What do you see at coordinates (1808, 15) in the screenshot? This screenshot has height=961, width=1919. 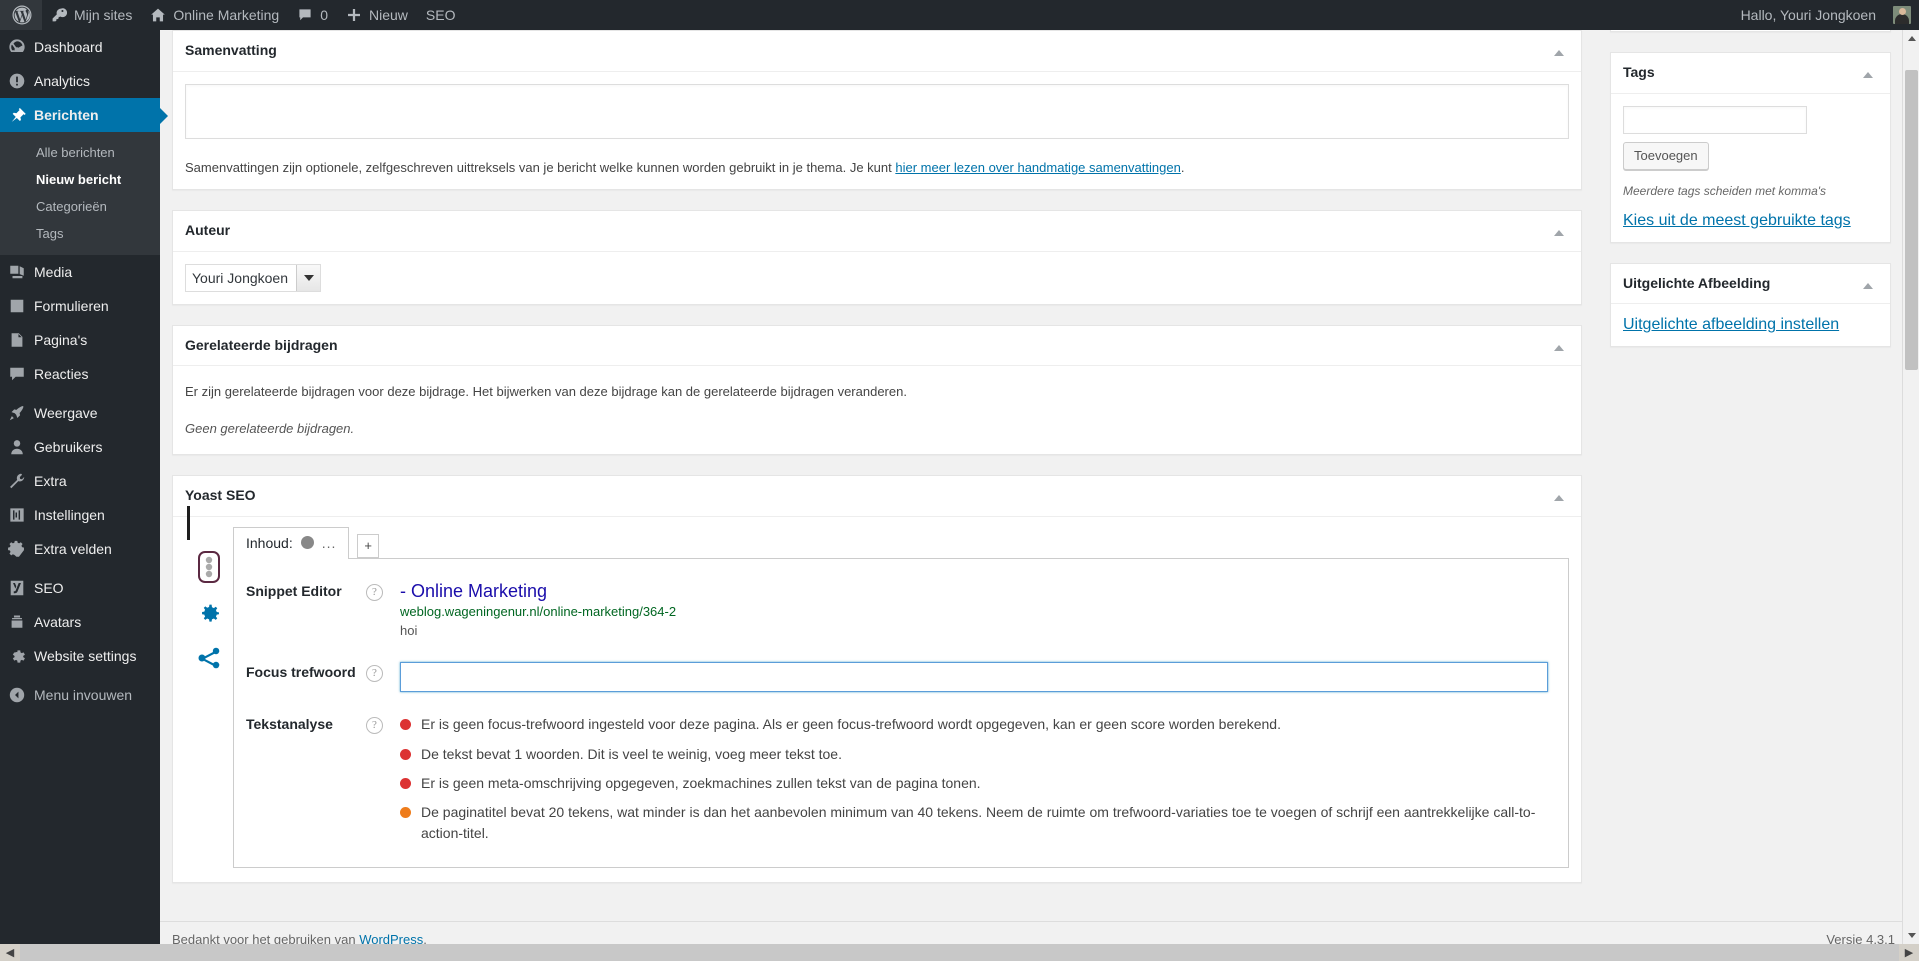 I see `adminbar-my-account: Hallo, Youri Jongkoen` at bounding box center [1808, 15].